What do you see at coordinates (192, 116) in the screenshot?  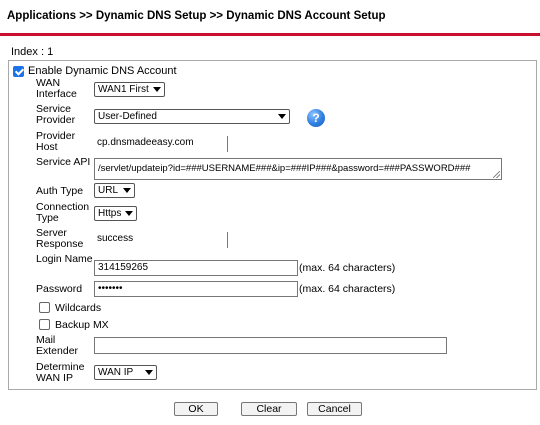 I see `service-provider-select: User-Defined` at bounding box center [192, 116].